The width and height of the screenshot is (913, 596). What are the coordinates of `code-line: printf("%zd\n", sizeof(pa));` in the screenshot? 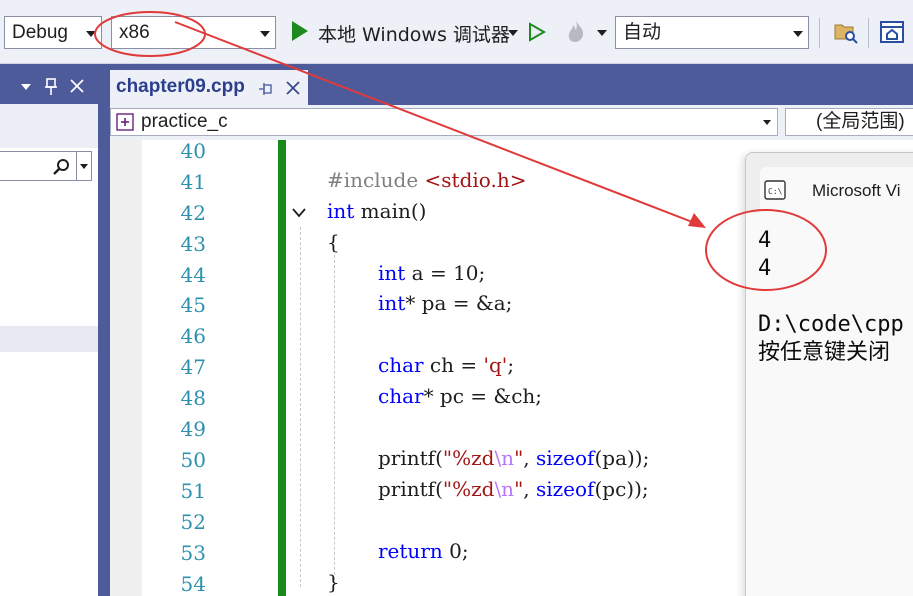 It's located at (514, 458).